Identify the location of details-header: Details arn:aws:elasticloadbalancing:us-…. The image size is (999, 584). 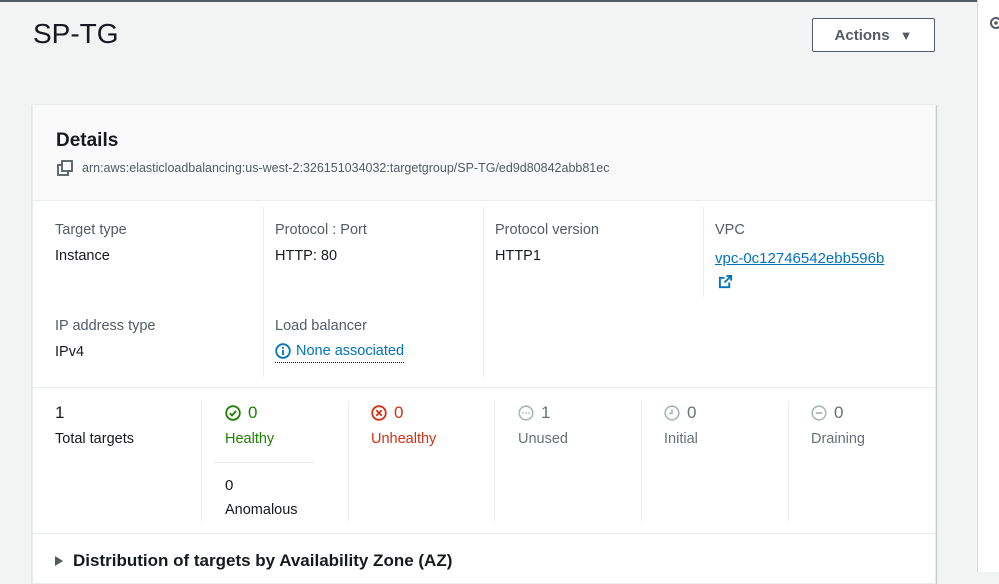
(484, 153).